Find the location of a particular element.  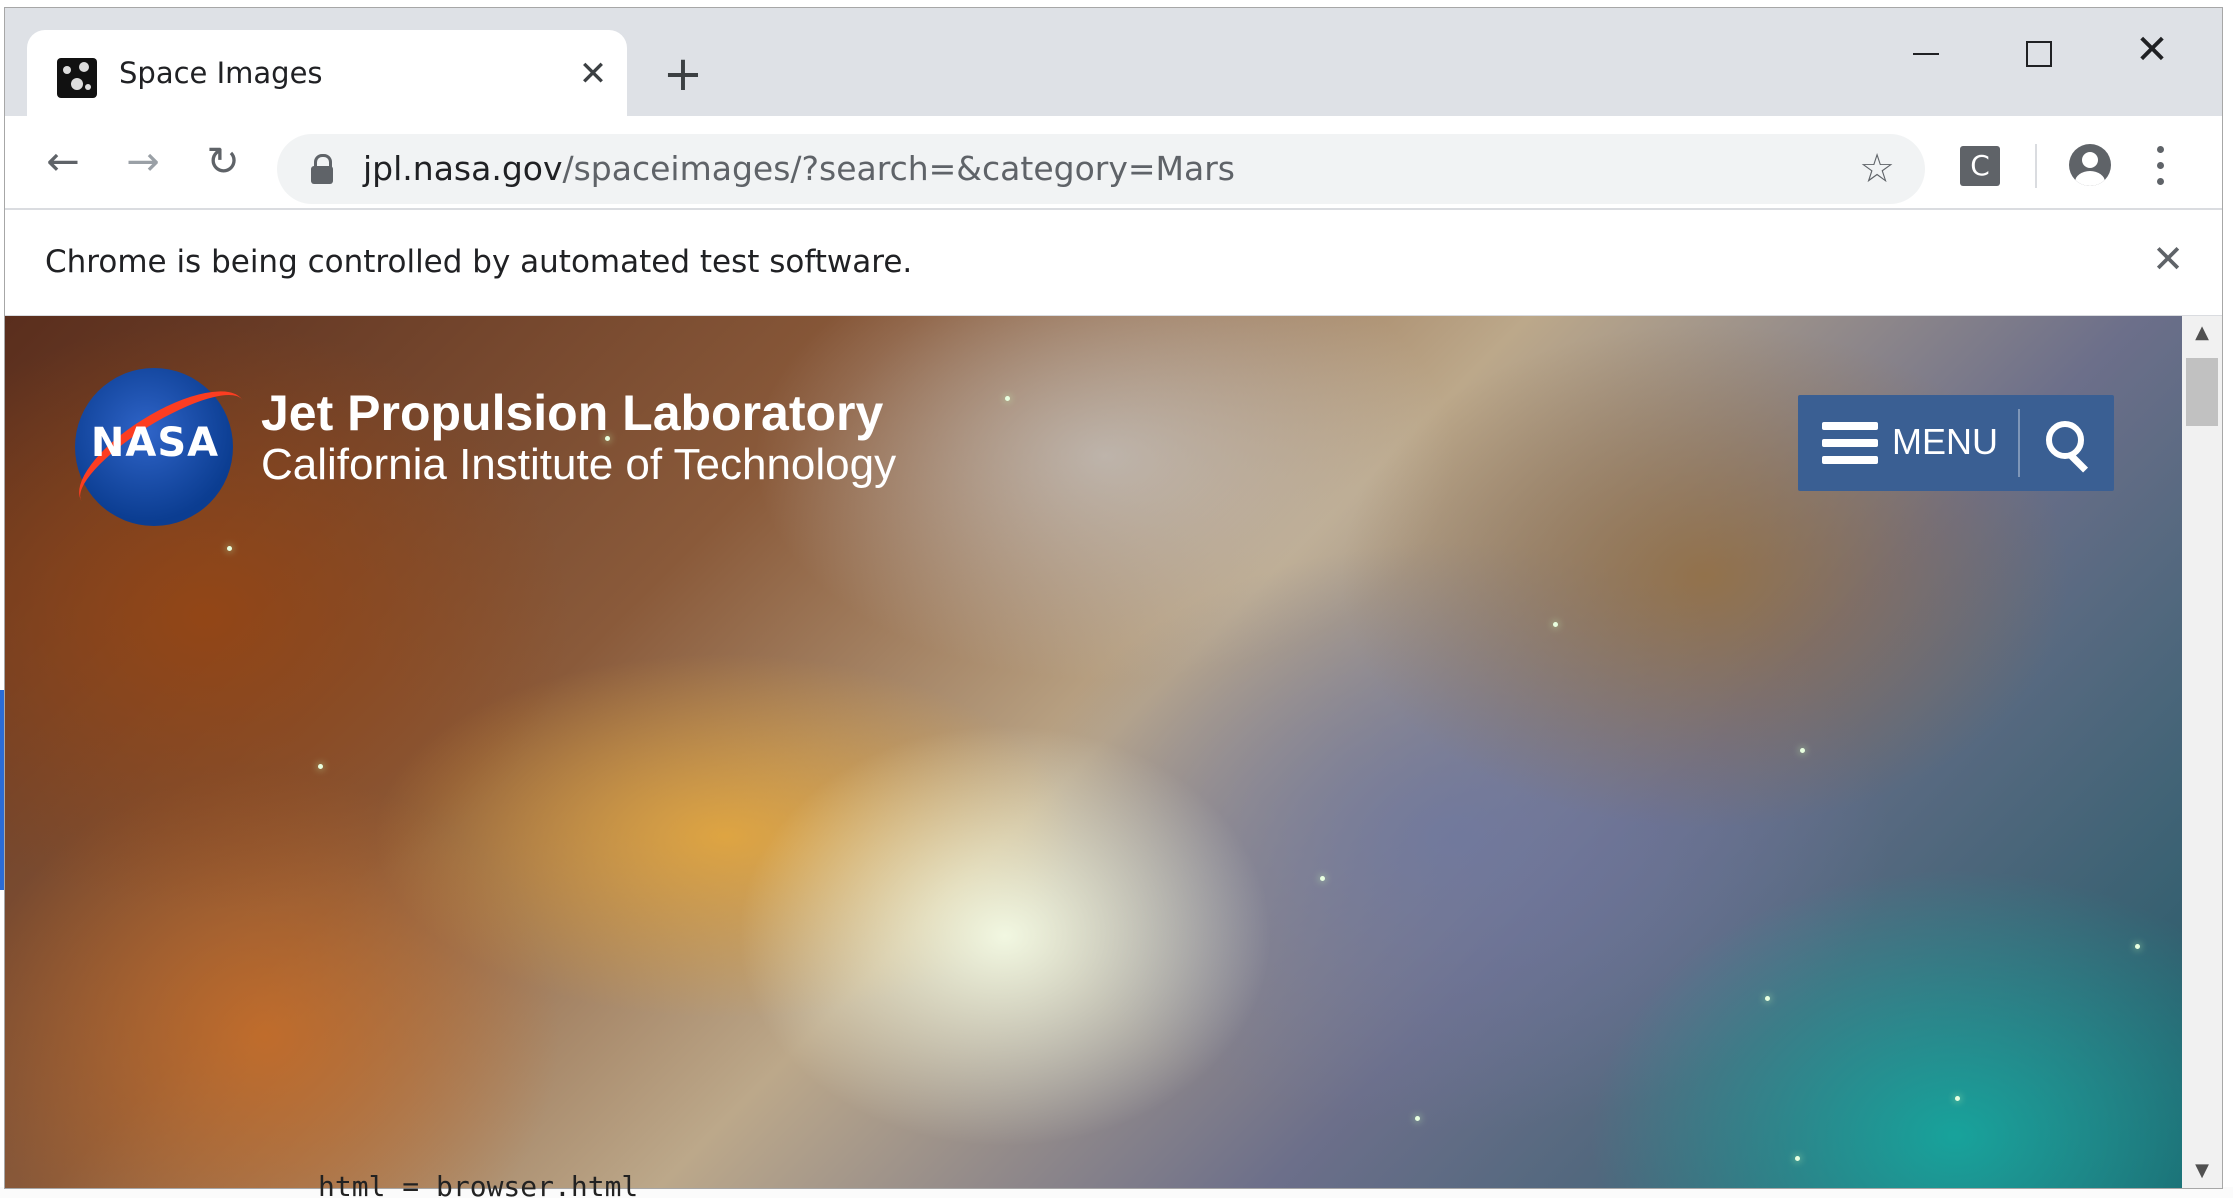

extension-icon: C is located at coordinates (1980, 166).